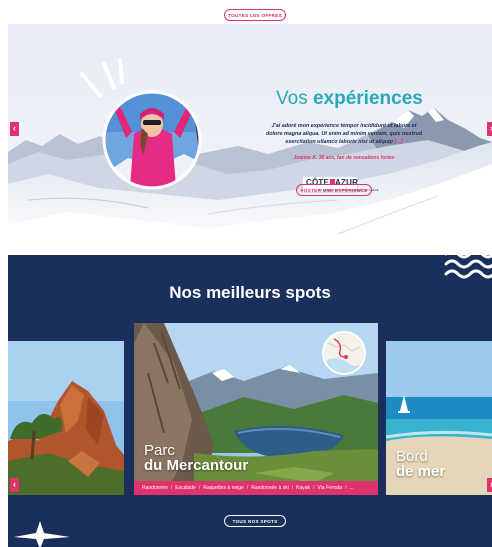  I want to click on spot-card-rocks, so click(66, 418).